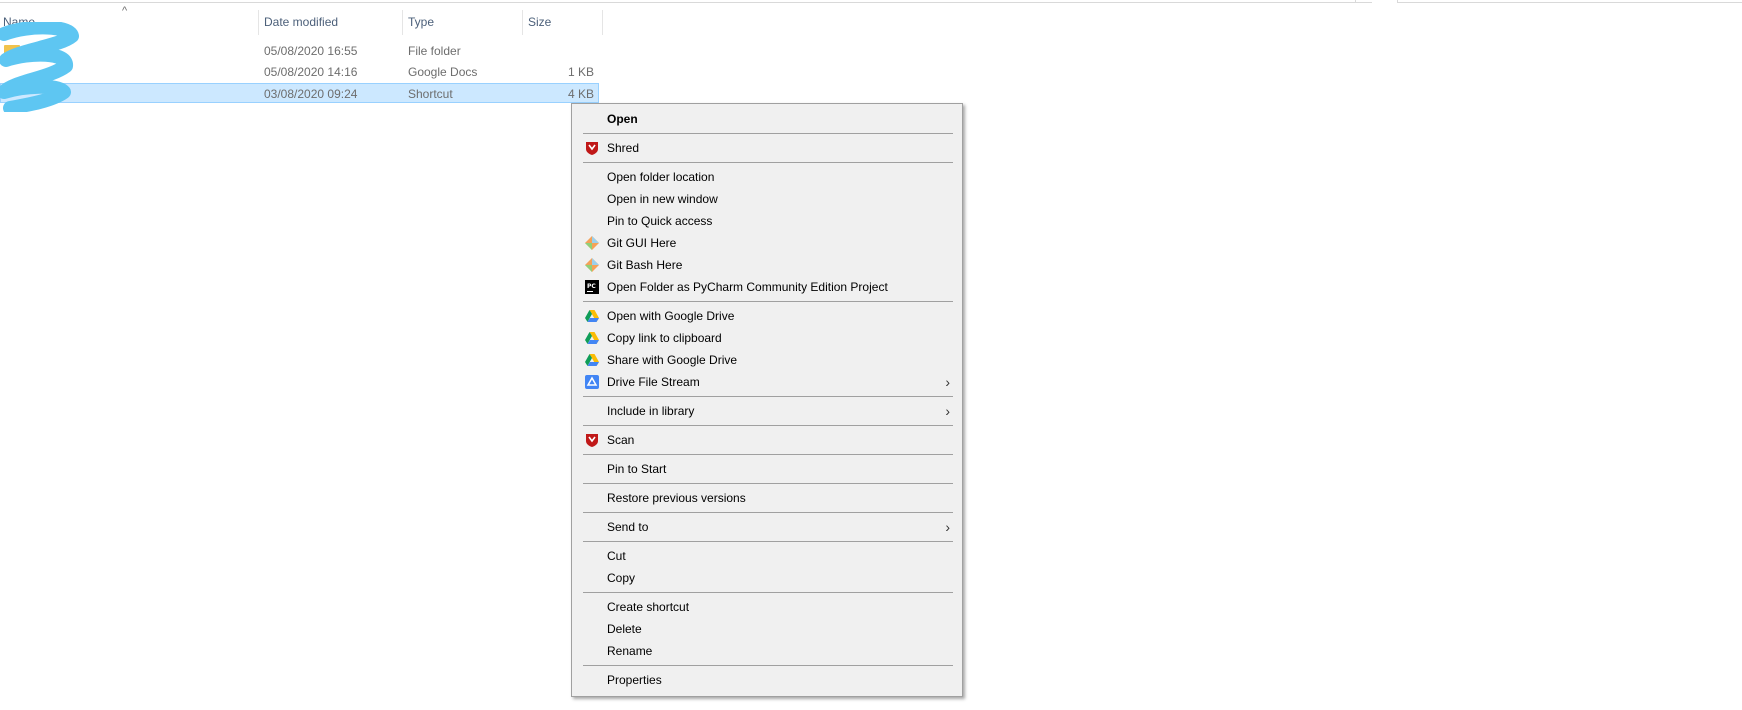 This screenshot has width=1742, height=710. I want to click on menu-item-label: Include in library, so click(651, 411).